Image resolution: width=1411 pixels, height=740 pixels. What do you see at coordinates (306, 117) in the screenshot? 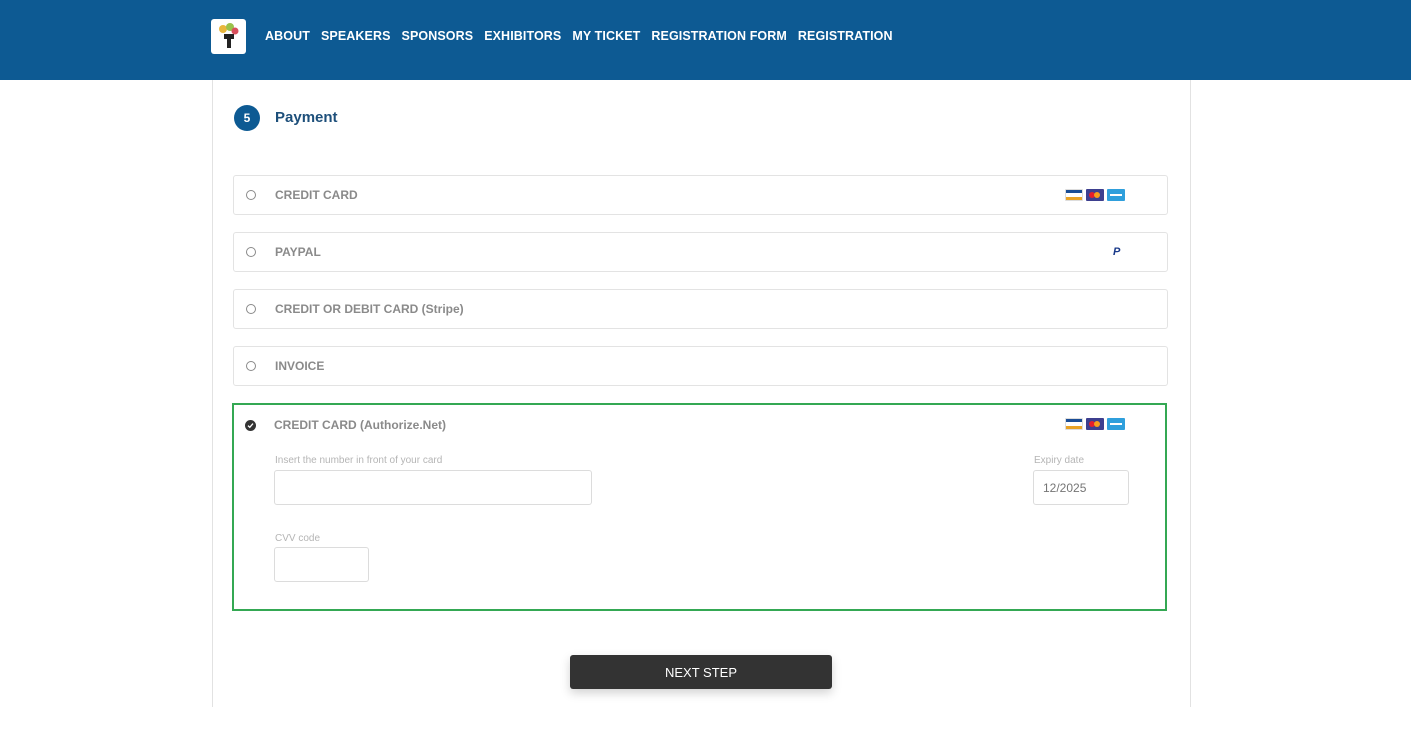
I see `step-title: Payment` at bounding box center [306, 117].